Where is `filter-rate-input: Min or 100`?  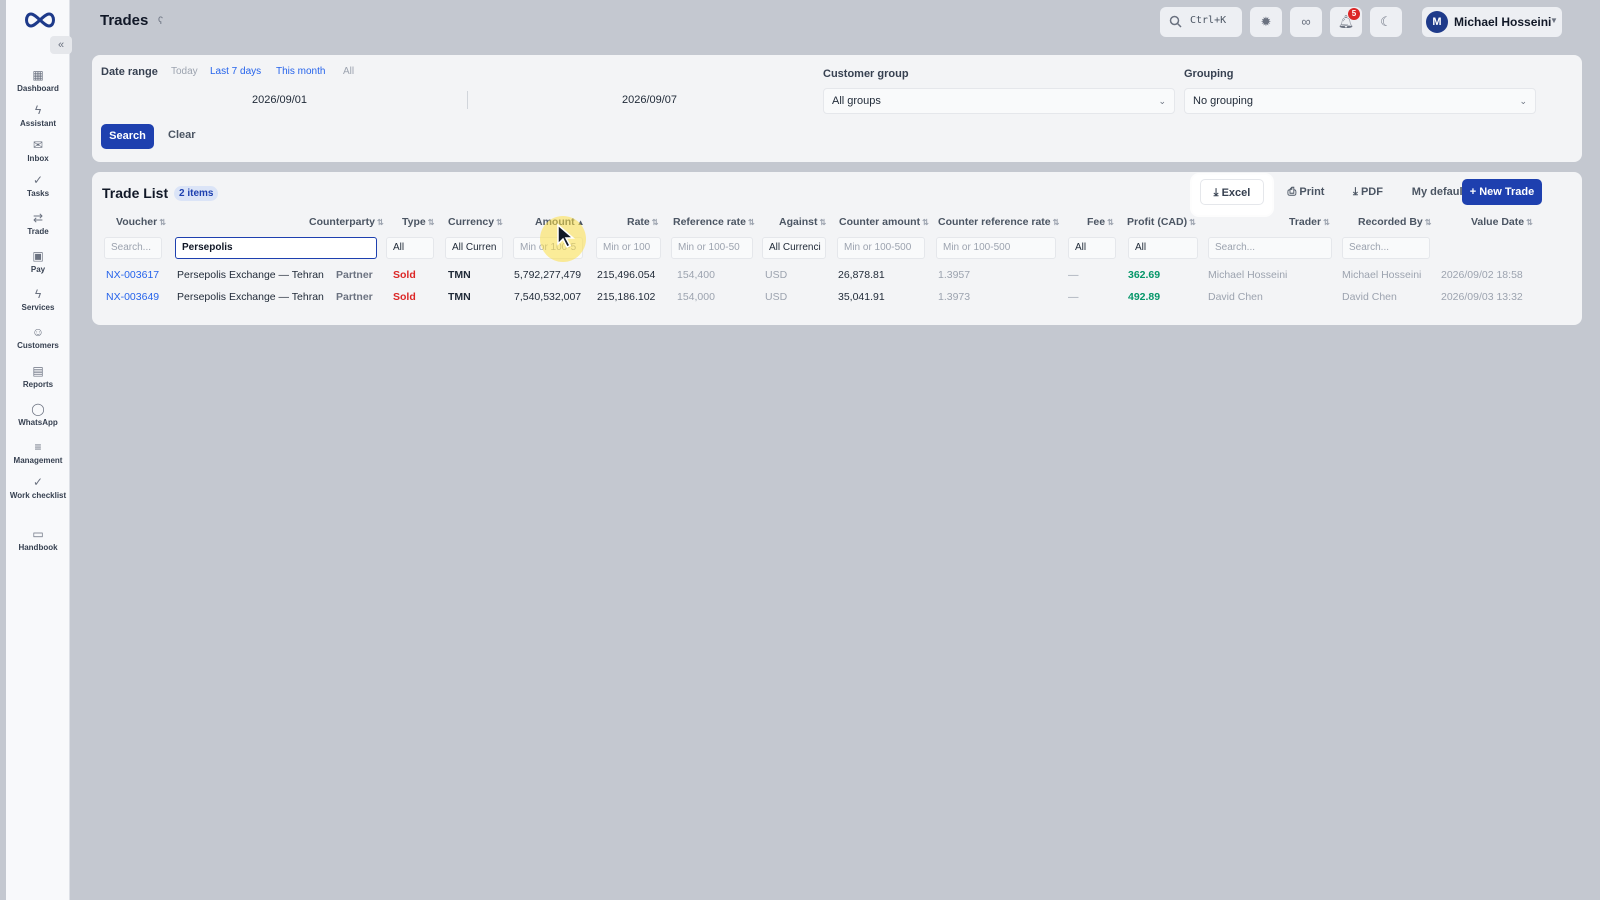 filter-rate-input: Min or 100 is located at coordinates (628, 248).